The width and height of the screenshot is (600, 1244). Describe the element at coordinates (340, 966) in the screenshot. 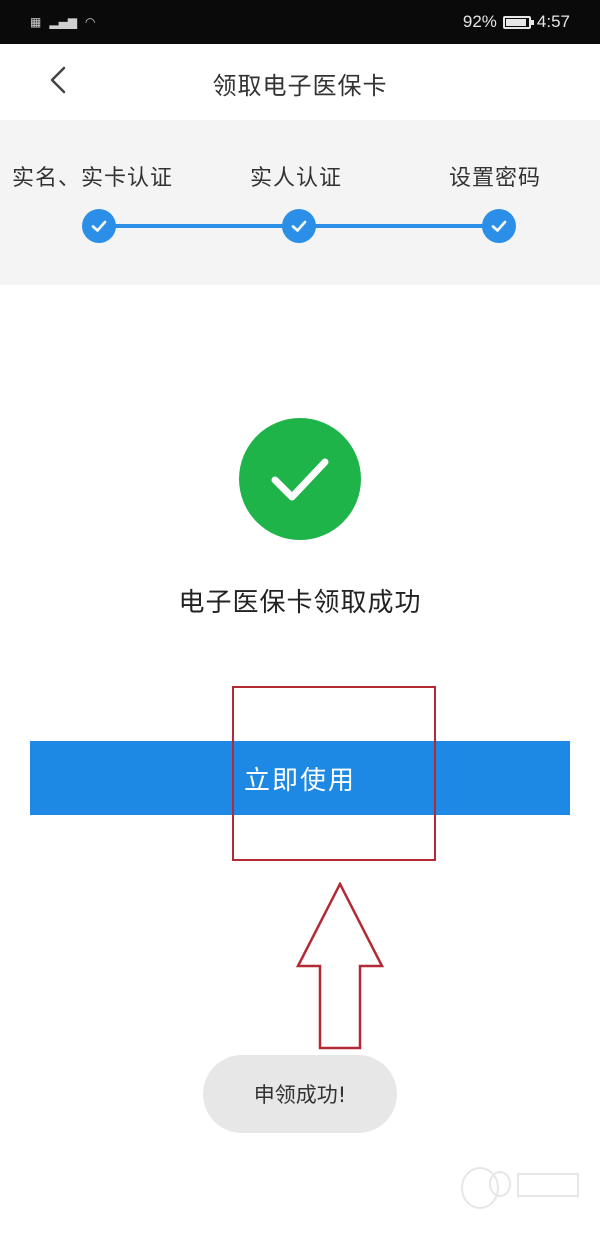

I see `annotation-arrow-up-icon` at that location.